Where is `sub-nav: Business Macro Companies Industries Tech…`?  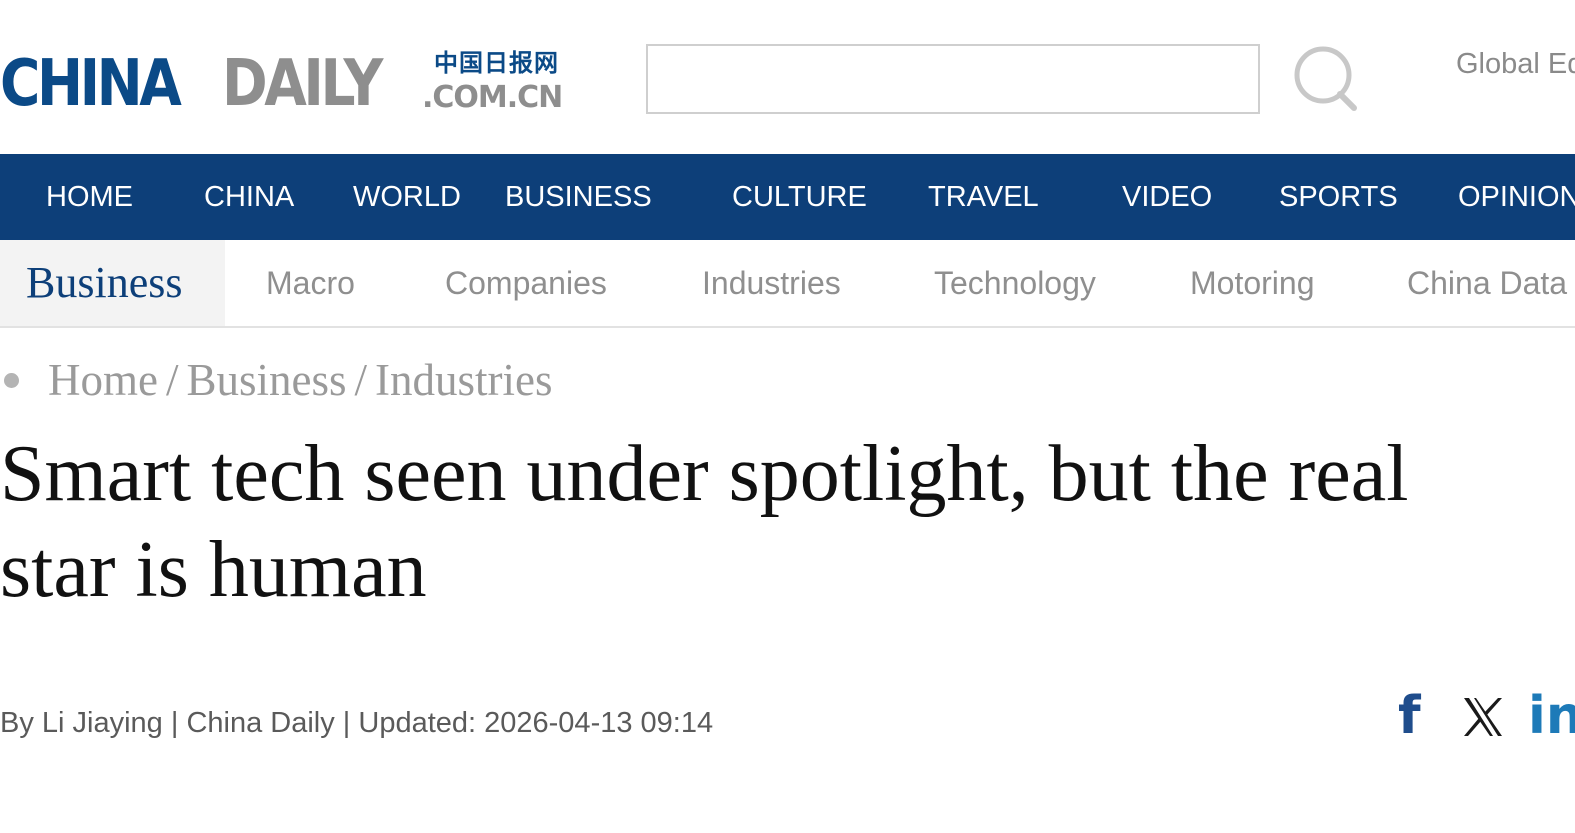
sub-nav: Business Macro Companies Industries Tech… is located at coordinates (787, 284).